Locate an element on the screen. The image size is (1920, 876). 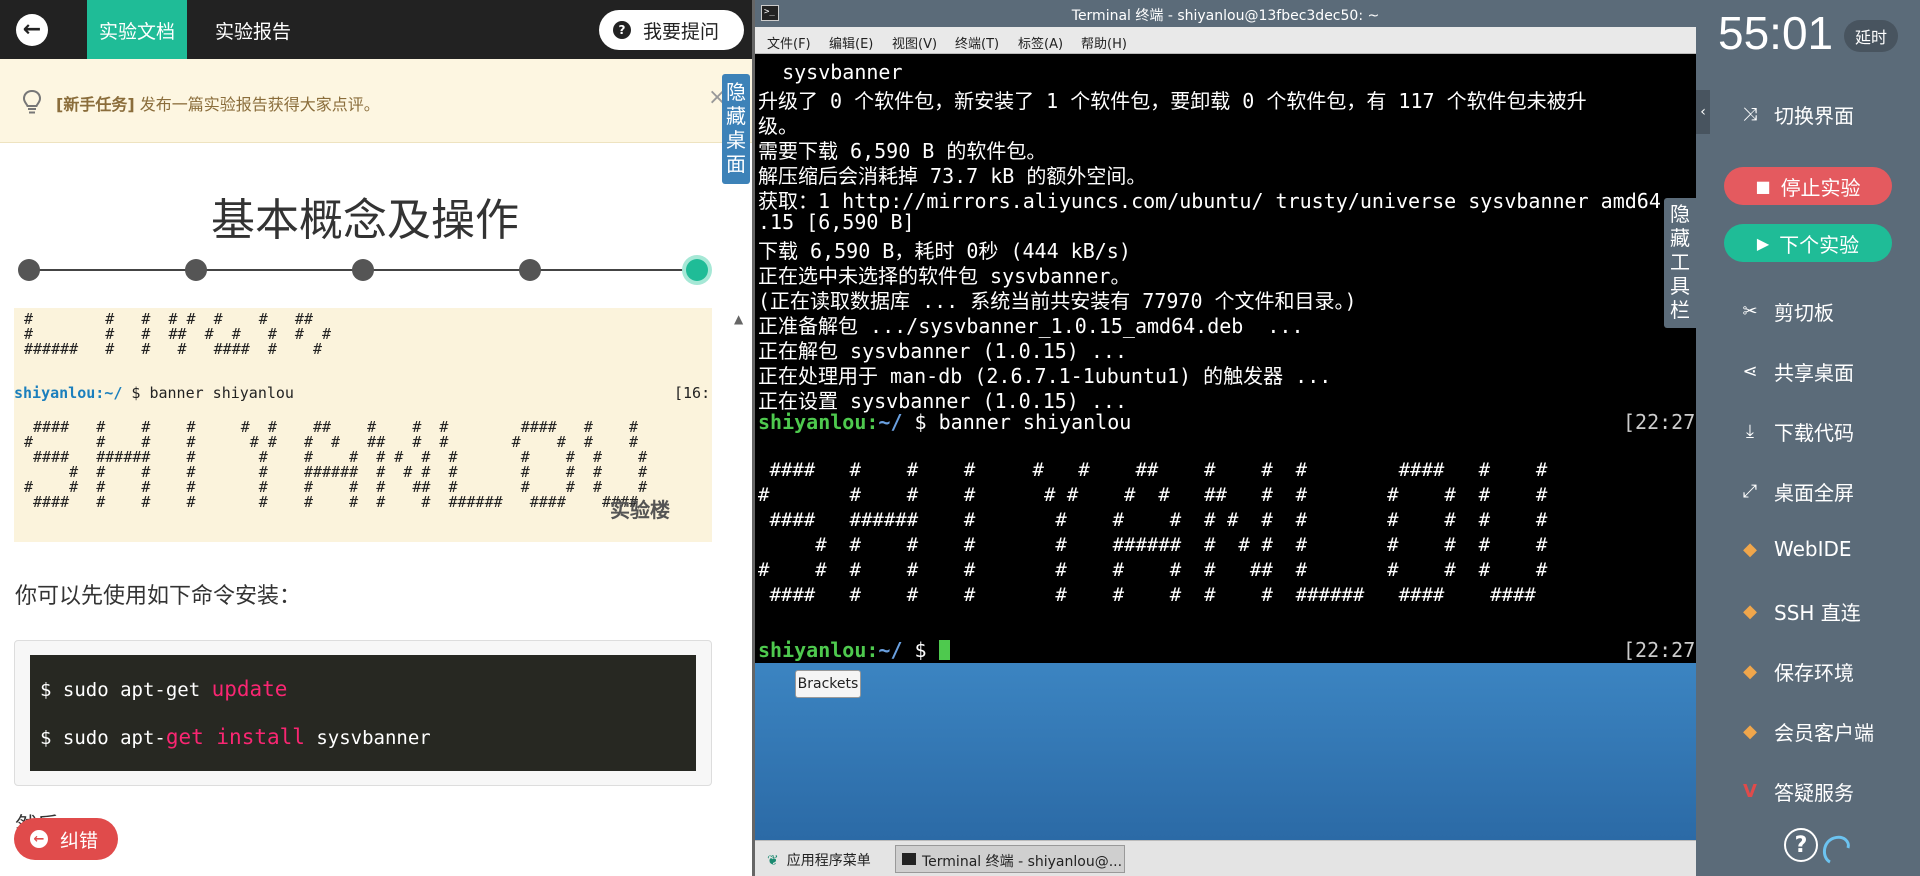
share-desktop-button: ⋖ 共享桌面 is located at coordinates (1796, 371).